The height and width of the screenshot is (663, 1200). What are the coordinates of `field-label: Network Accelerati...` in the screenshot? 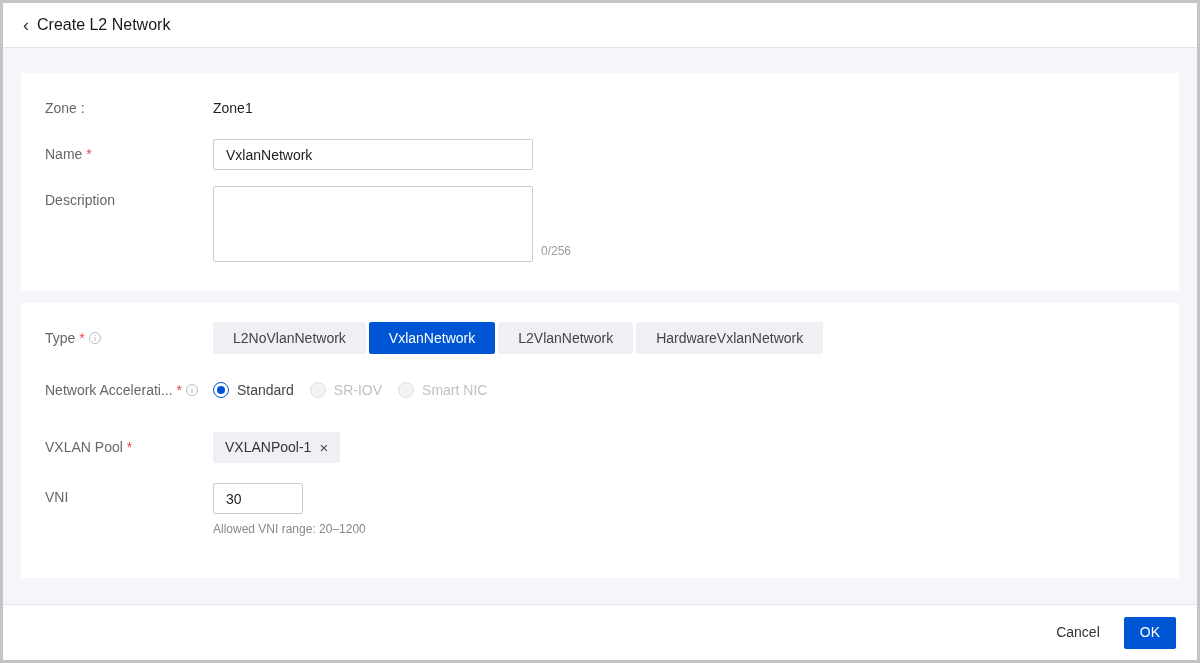 It's located at (109, 390).